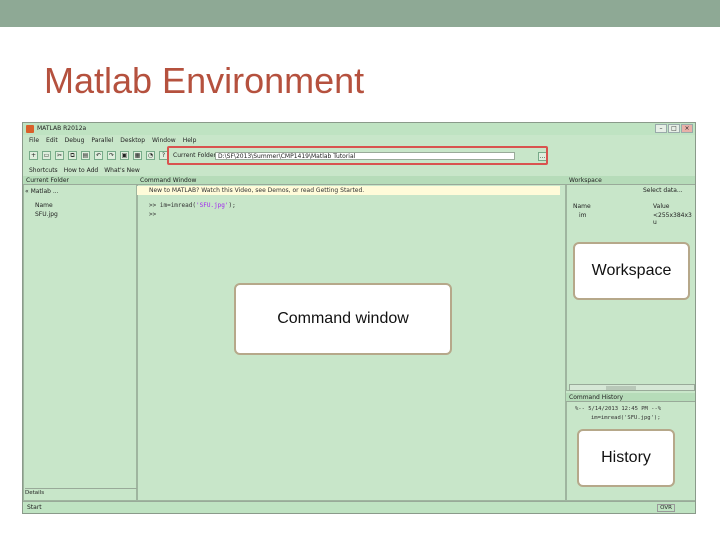 The height and width of the screenshot is (540, 720). Describe the element at coordinates (212, 205) in the screenshot. I see `command-string: 'SFU.jpg'` at that location.